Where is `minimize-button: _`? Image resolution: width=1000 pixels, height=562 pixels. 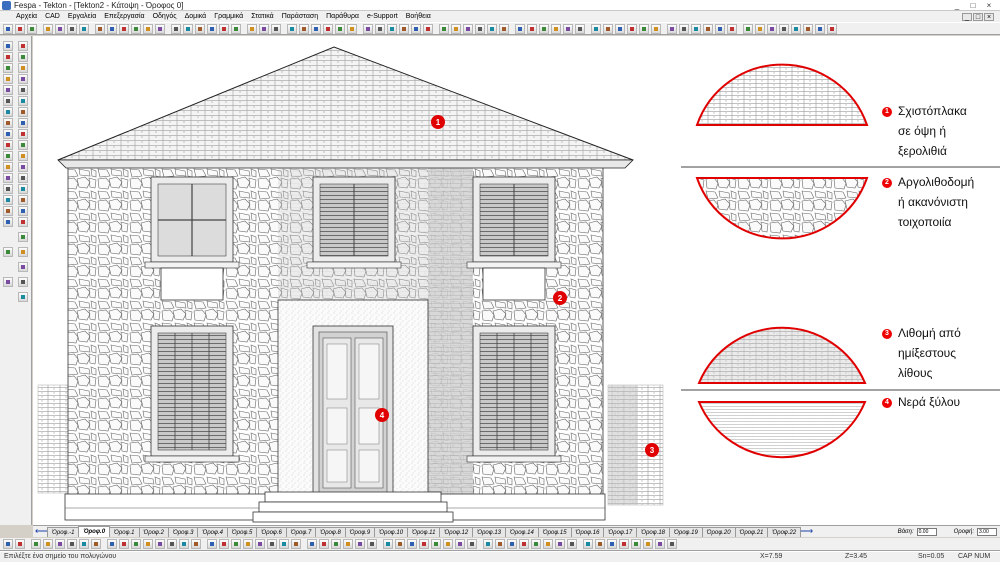 minimize-button: _ is located at coordinates (957, 5).